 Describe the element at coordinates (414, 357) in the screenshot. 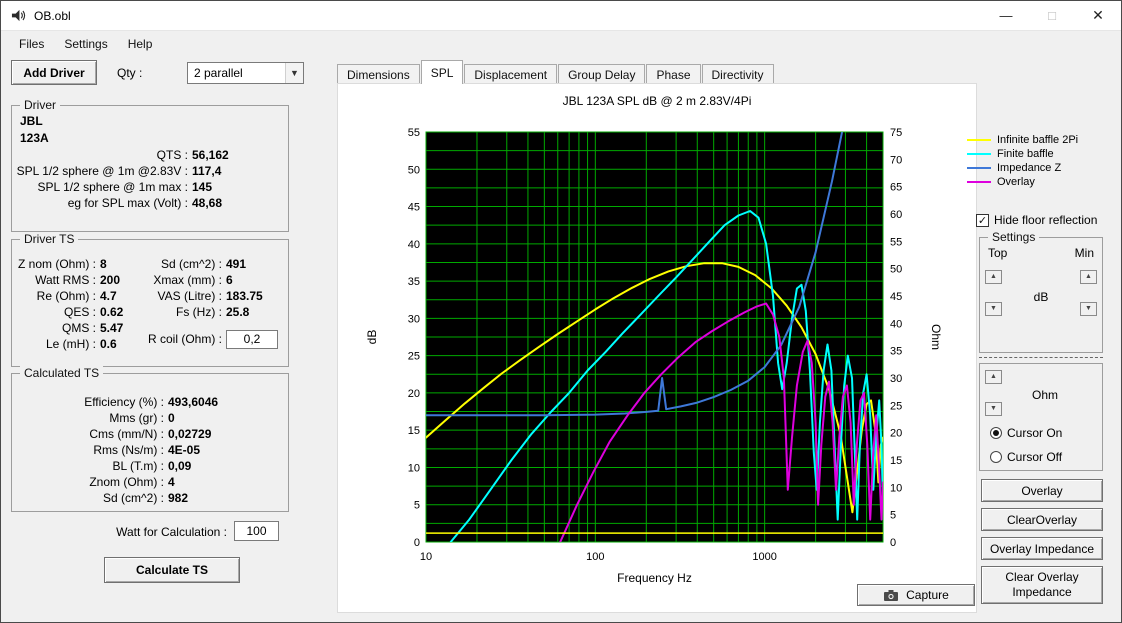

I see `svg-text: 25` at that location.